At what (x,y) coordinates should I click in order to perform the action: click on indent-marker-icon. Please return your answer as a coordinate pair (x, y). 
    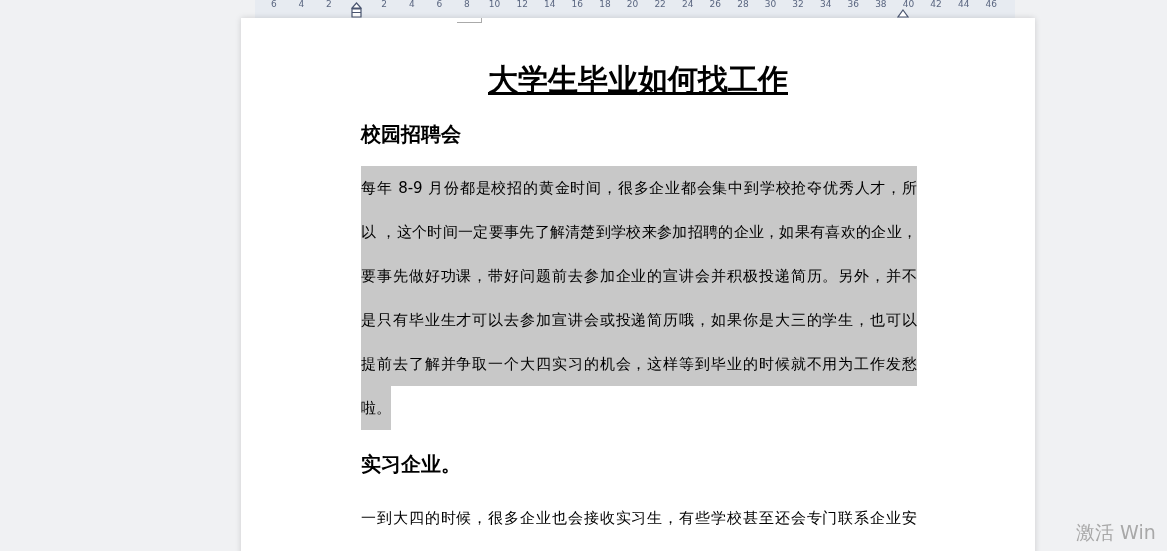
    Looking at the image, I should click on (357, 10).